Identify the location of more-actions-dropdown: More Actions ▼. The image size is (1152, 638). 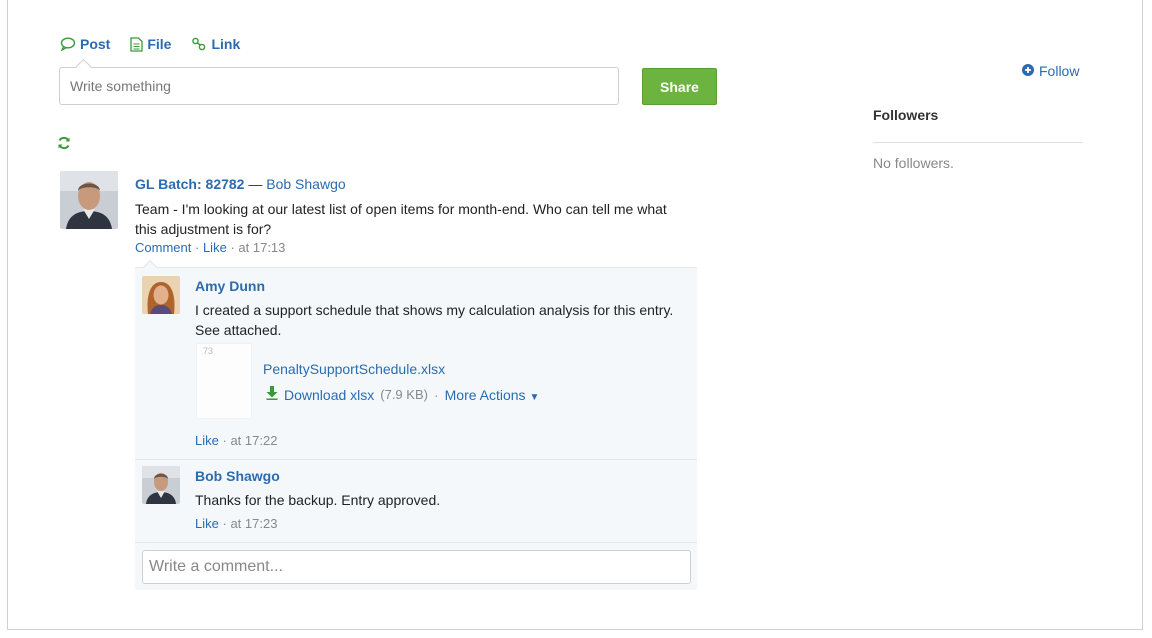
(492, 395).